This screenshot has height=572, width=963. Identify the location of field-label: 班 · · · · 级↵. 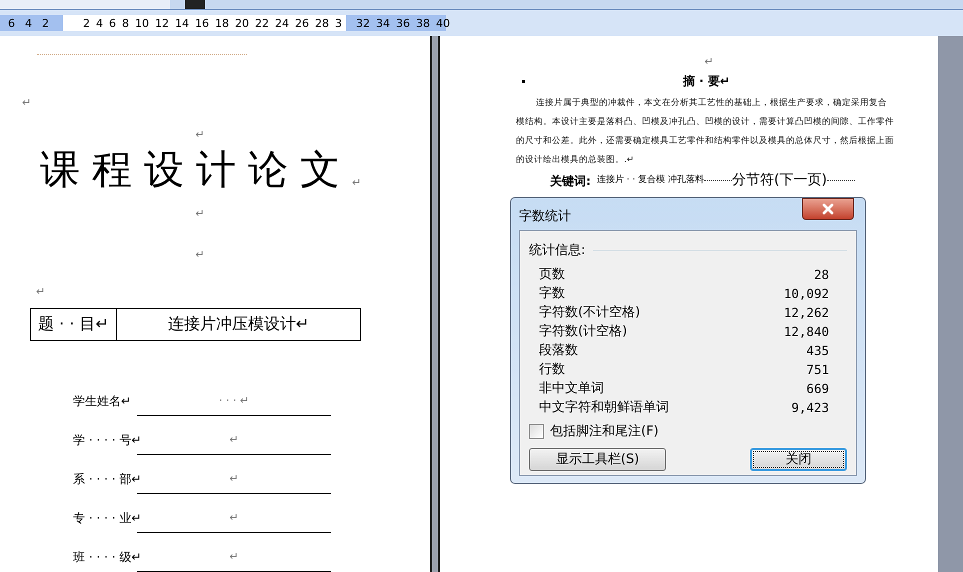
(105, 557).